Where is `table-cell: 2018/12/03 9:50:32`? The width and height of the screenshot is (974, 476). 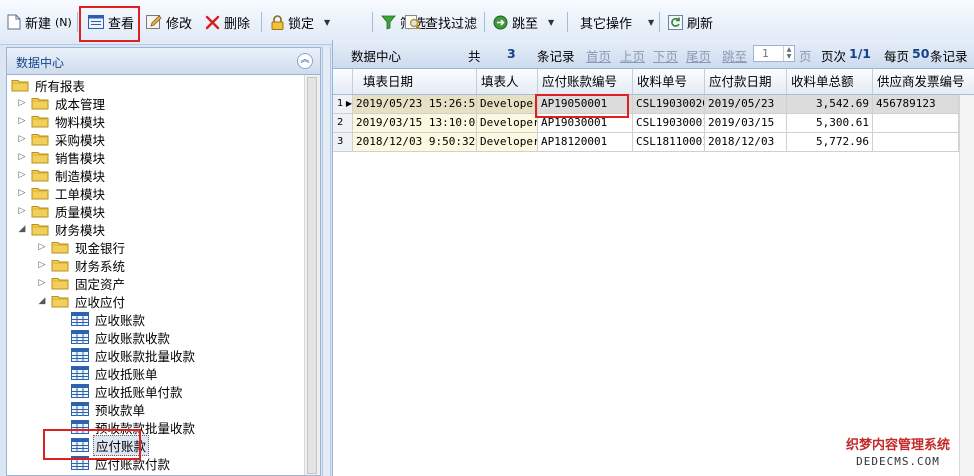 table-cell: 2018/12/03 9:50:32 is located at coordinates (415, 142).